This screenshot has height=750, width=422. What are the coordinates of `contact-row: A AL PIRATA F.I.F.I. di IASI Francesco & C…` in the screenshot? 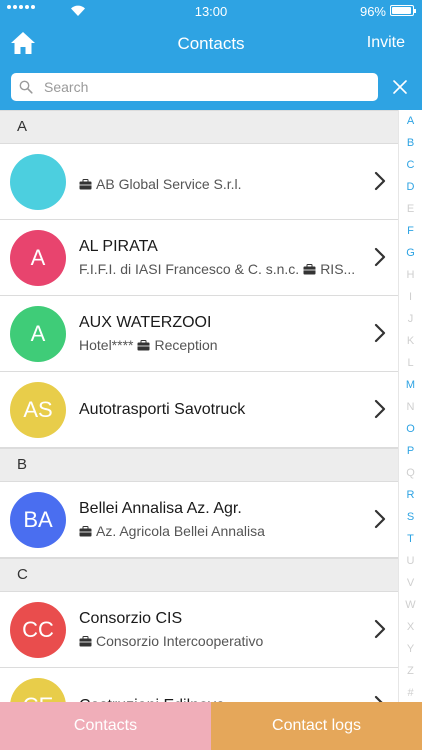 It's located at (199, 258).